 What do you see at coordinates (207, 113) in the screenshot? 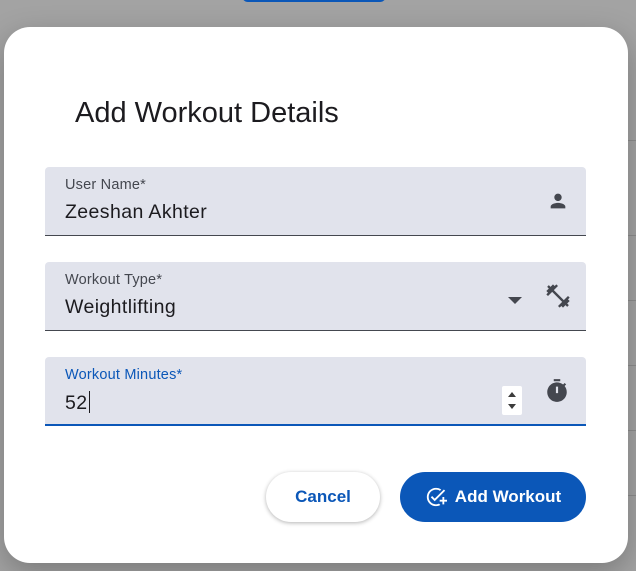
I see `dialog-title: Add Workout Details` at bounding box center [207, 113].